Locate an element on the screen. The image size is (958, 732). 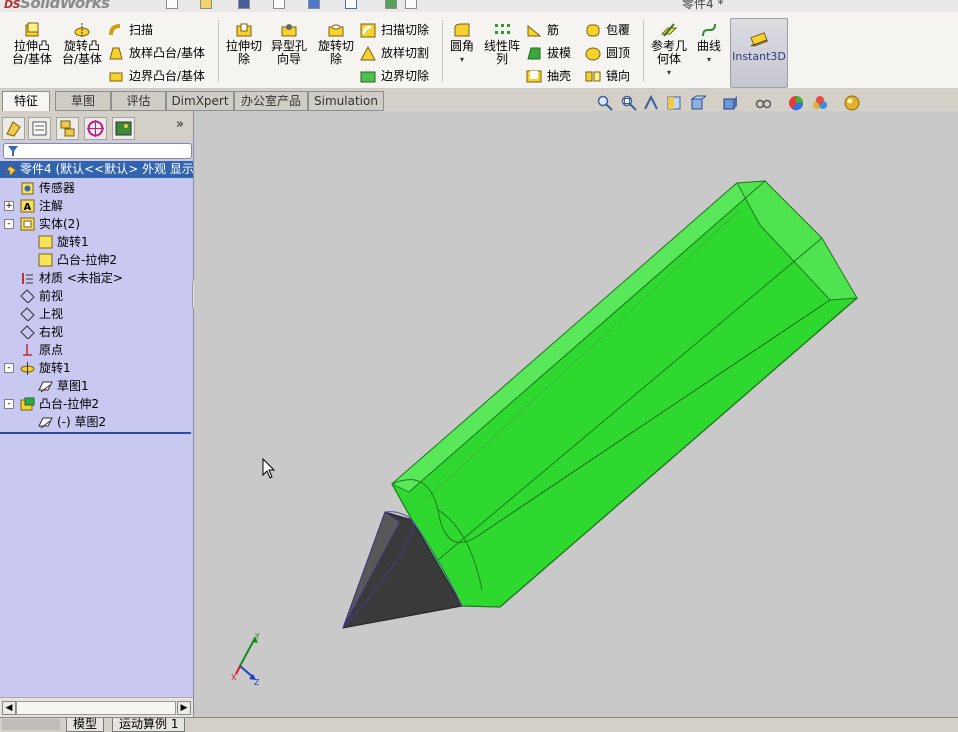
select-icon is located at coordinates (351, 4).